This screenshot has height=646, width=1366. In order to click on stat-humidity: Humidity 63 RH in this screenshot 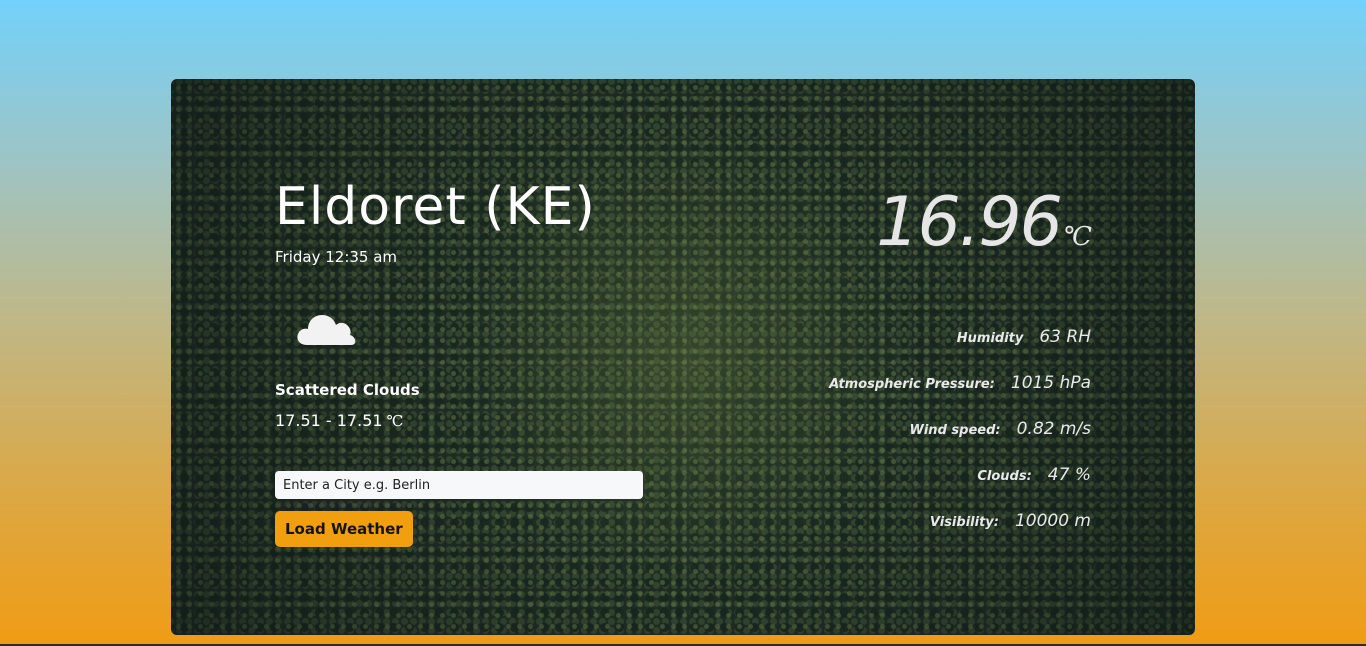, I will do `click(881, 350)`.